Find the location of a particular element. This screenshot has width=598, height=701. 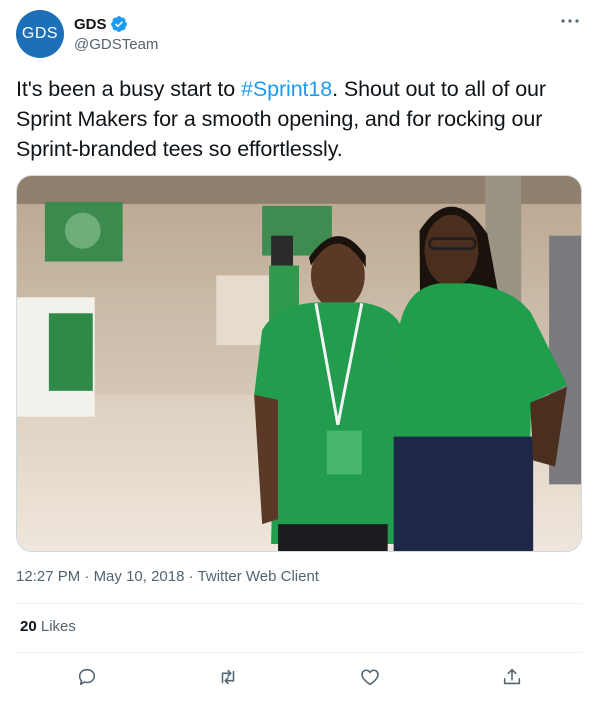

retweet-icon is located at coordinates (228, 677).